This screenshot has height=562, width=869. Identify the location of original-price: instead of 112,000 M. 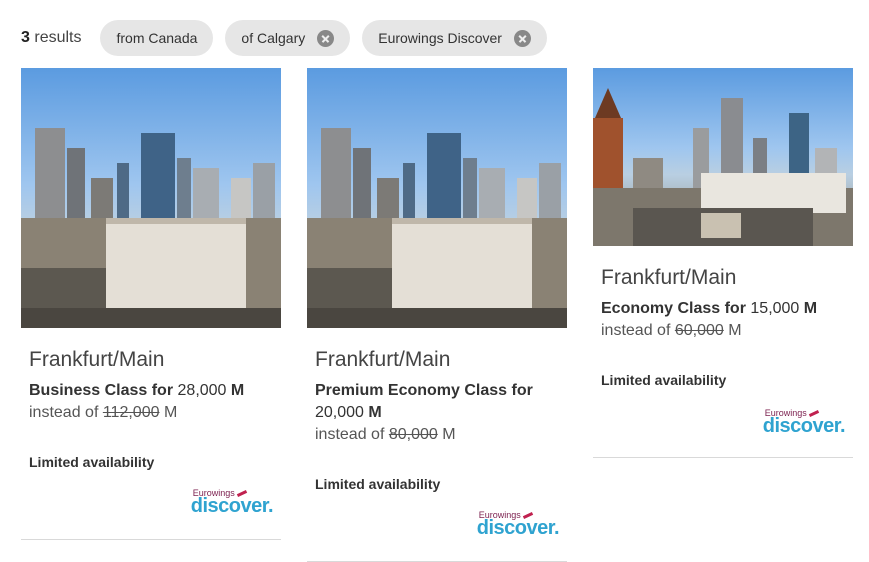
(155, 413).